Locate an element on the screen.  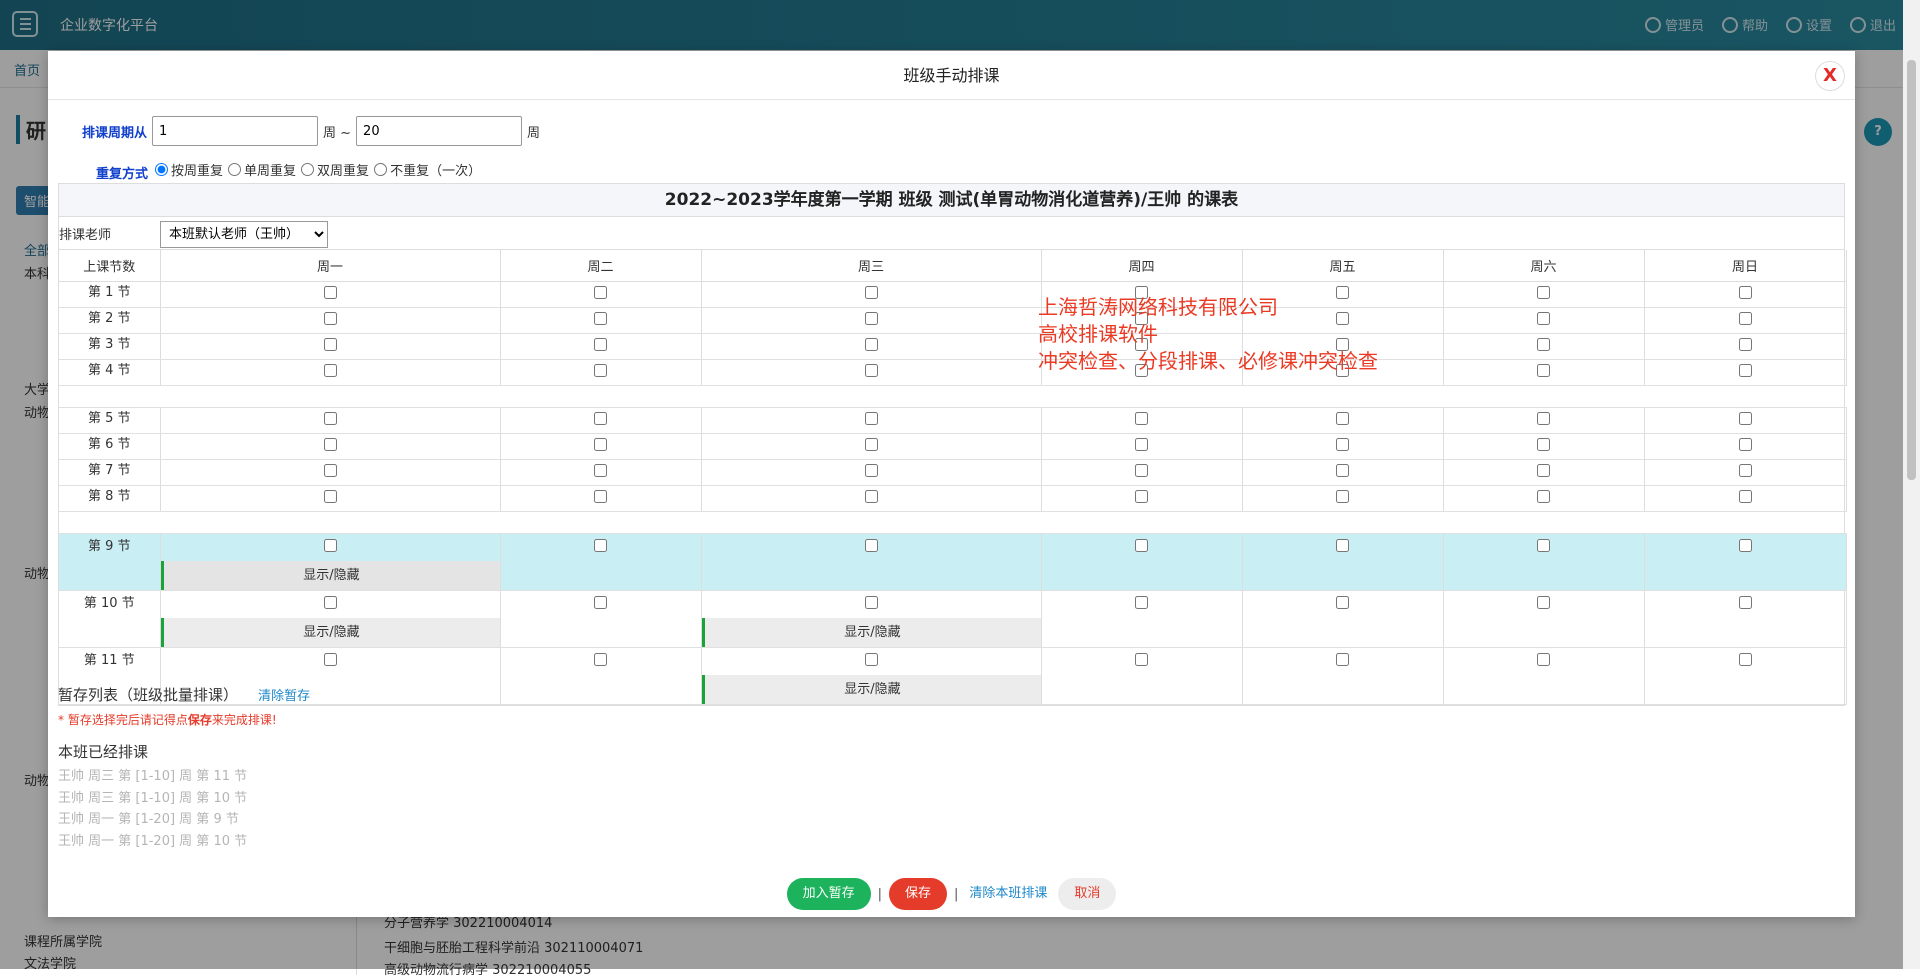
repeat-once-option: 不重复（一次） is located at coordinates (427, 169).